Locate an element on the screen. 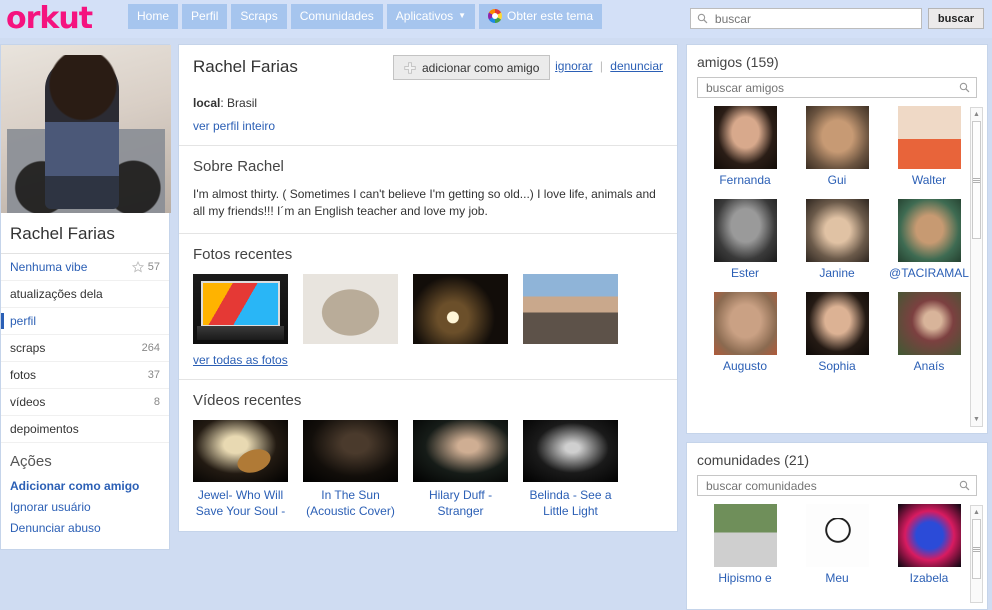 This screenshot has width=992, height=610. community-name: Hipismo e is located at coordinates (745, 578).